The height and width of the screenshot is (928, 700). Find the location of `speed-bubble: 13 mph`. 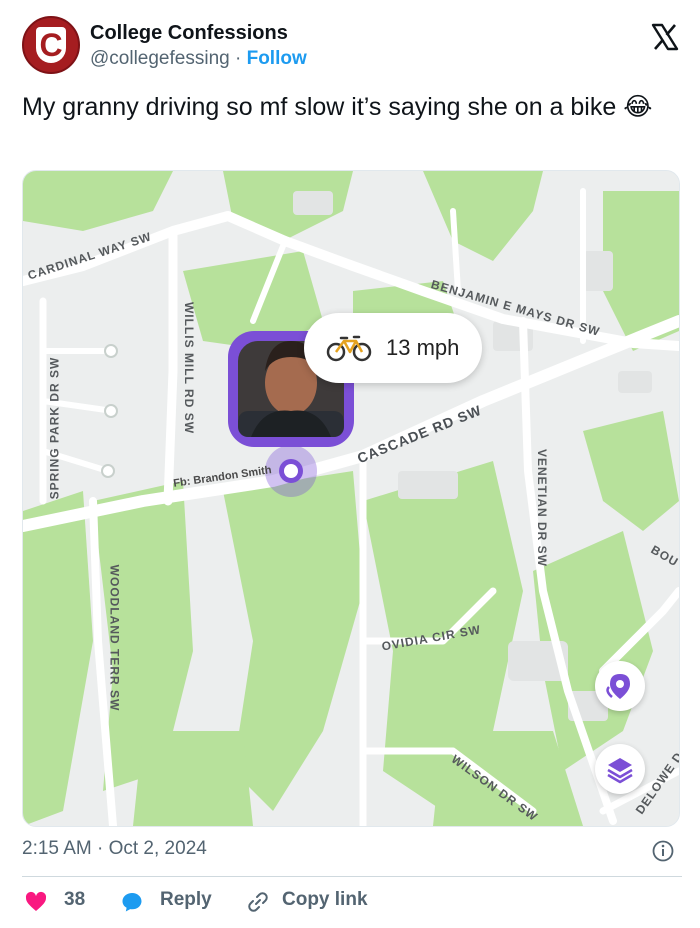

speed-bubble: 13 mph is located at coordinates (393, 348).